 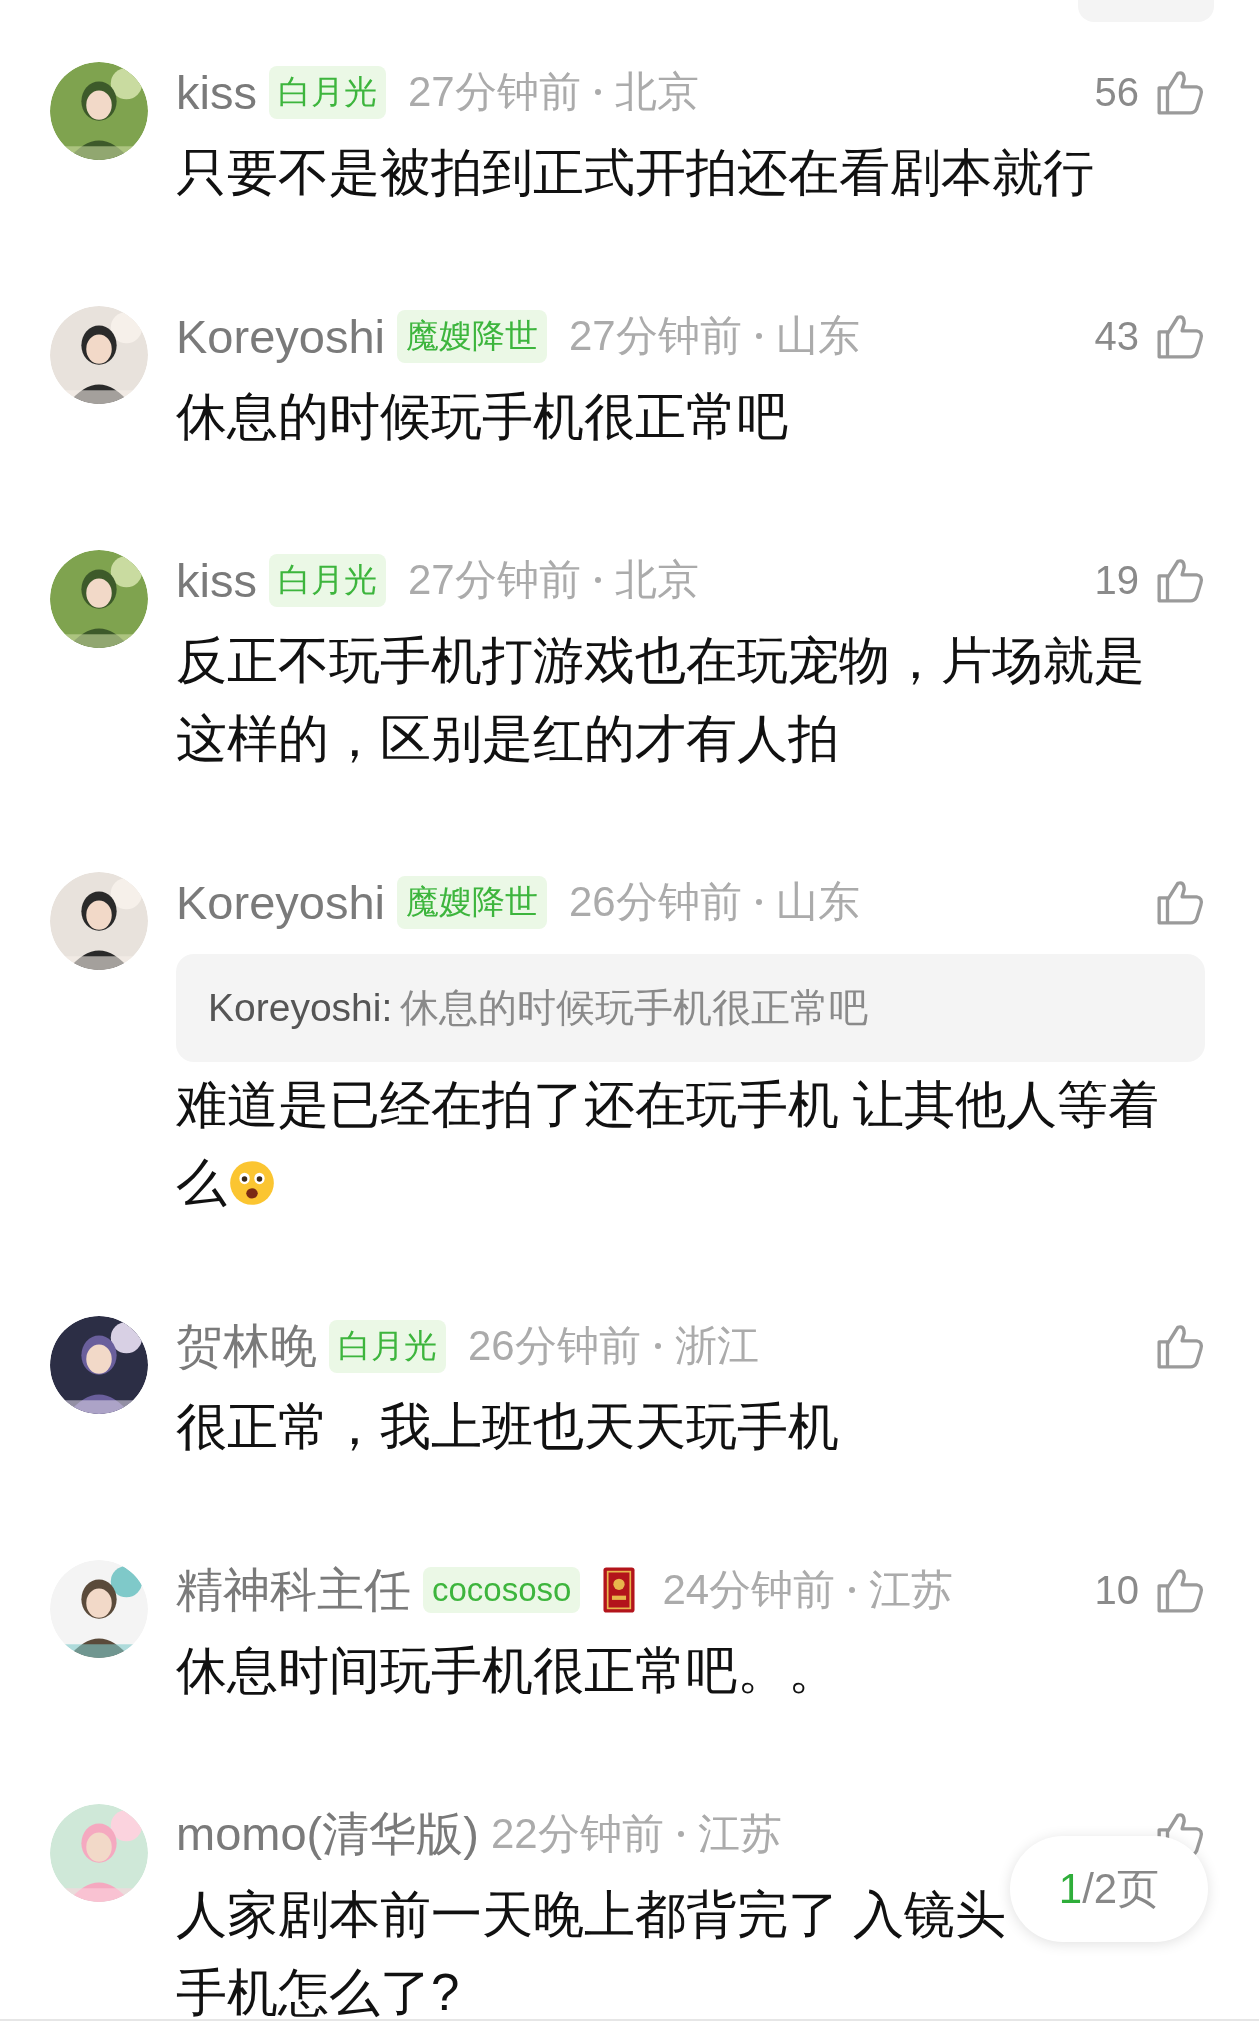 I want to click on like-count: 56, so click(x=1116, y=92).